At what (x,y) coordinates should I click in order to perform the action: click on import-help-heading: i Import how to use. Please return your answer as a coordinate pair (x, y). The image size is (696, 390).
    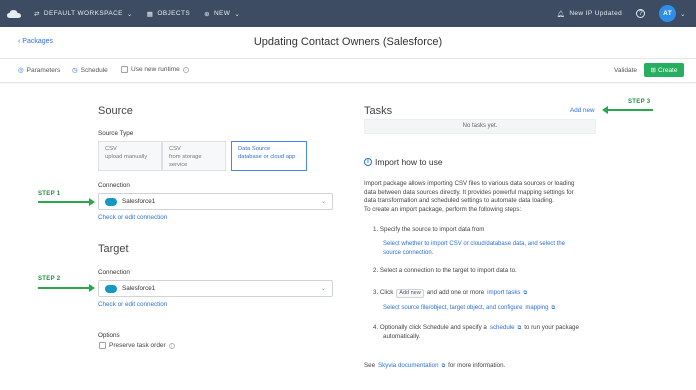
    Looking at the image, I should click on (403, 162).